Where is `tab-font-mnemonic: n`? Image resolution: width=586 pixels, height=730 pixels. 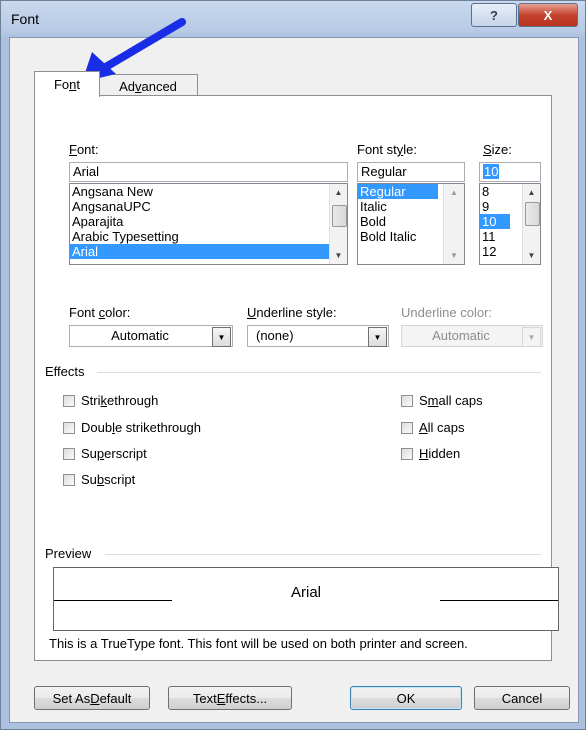
tab-font-mnemonic: n is located at coordinates (73, 84).